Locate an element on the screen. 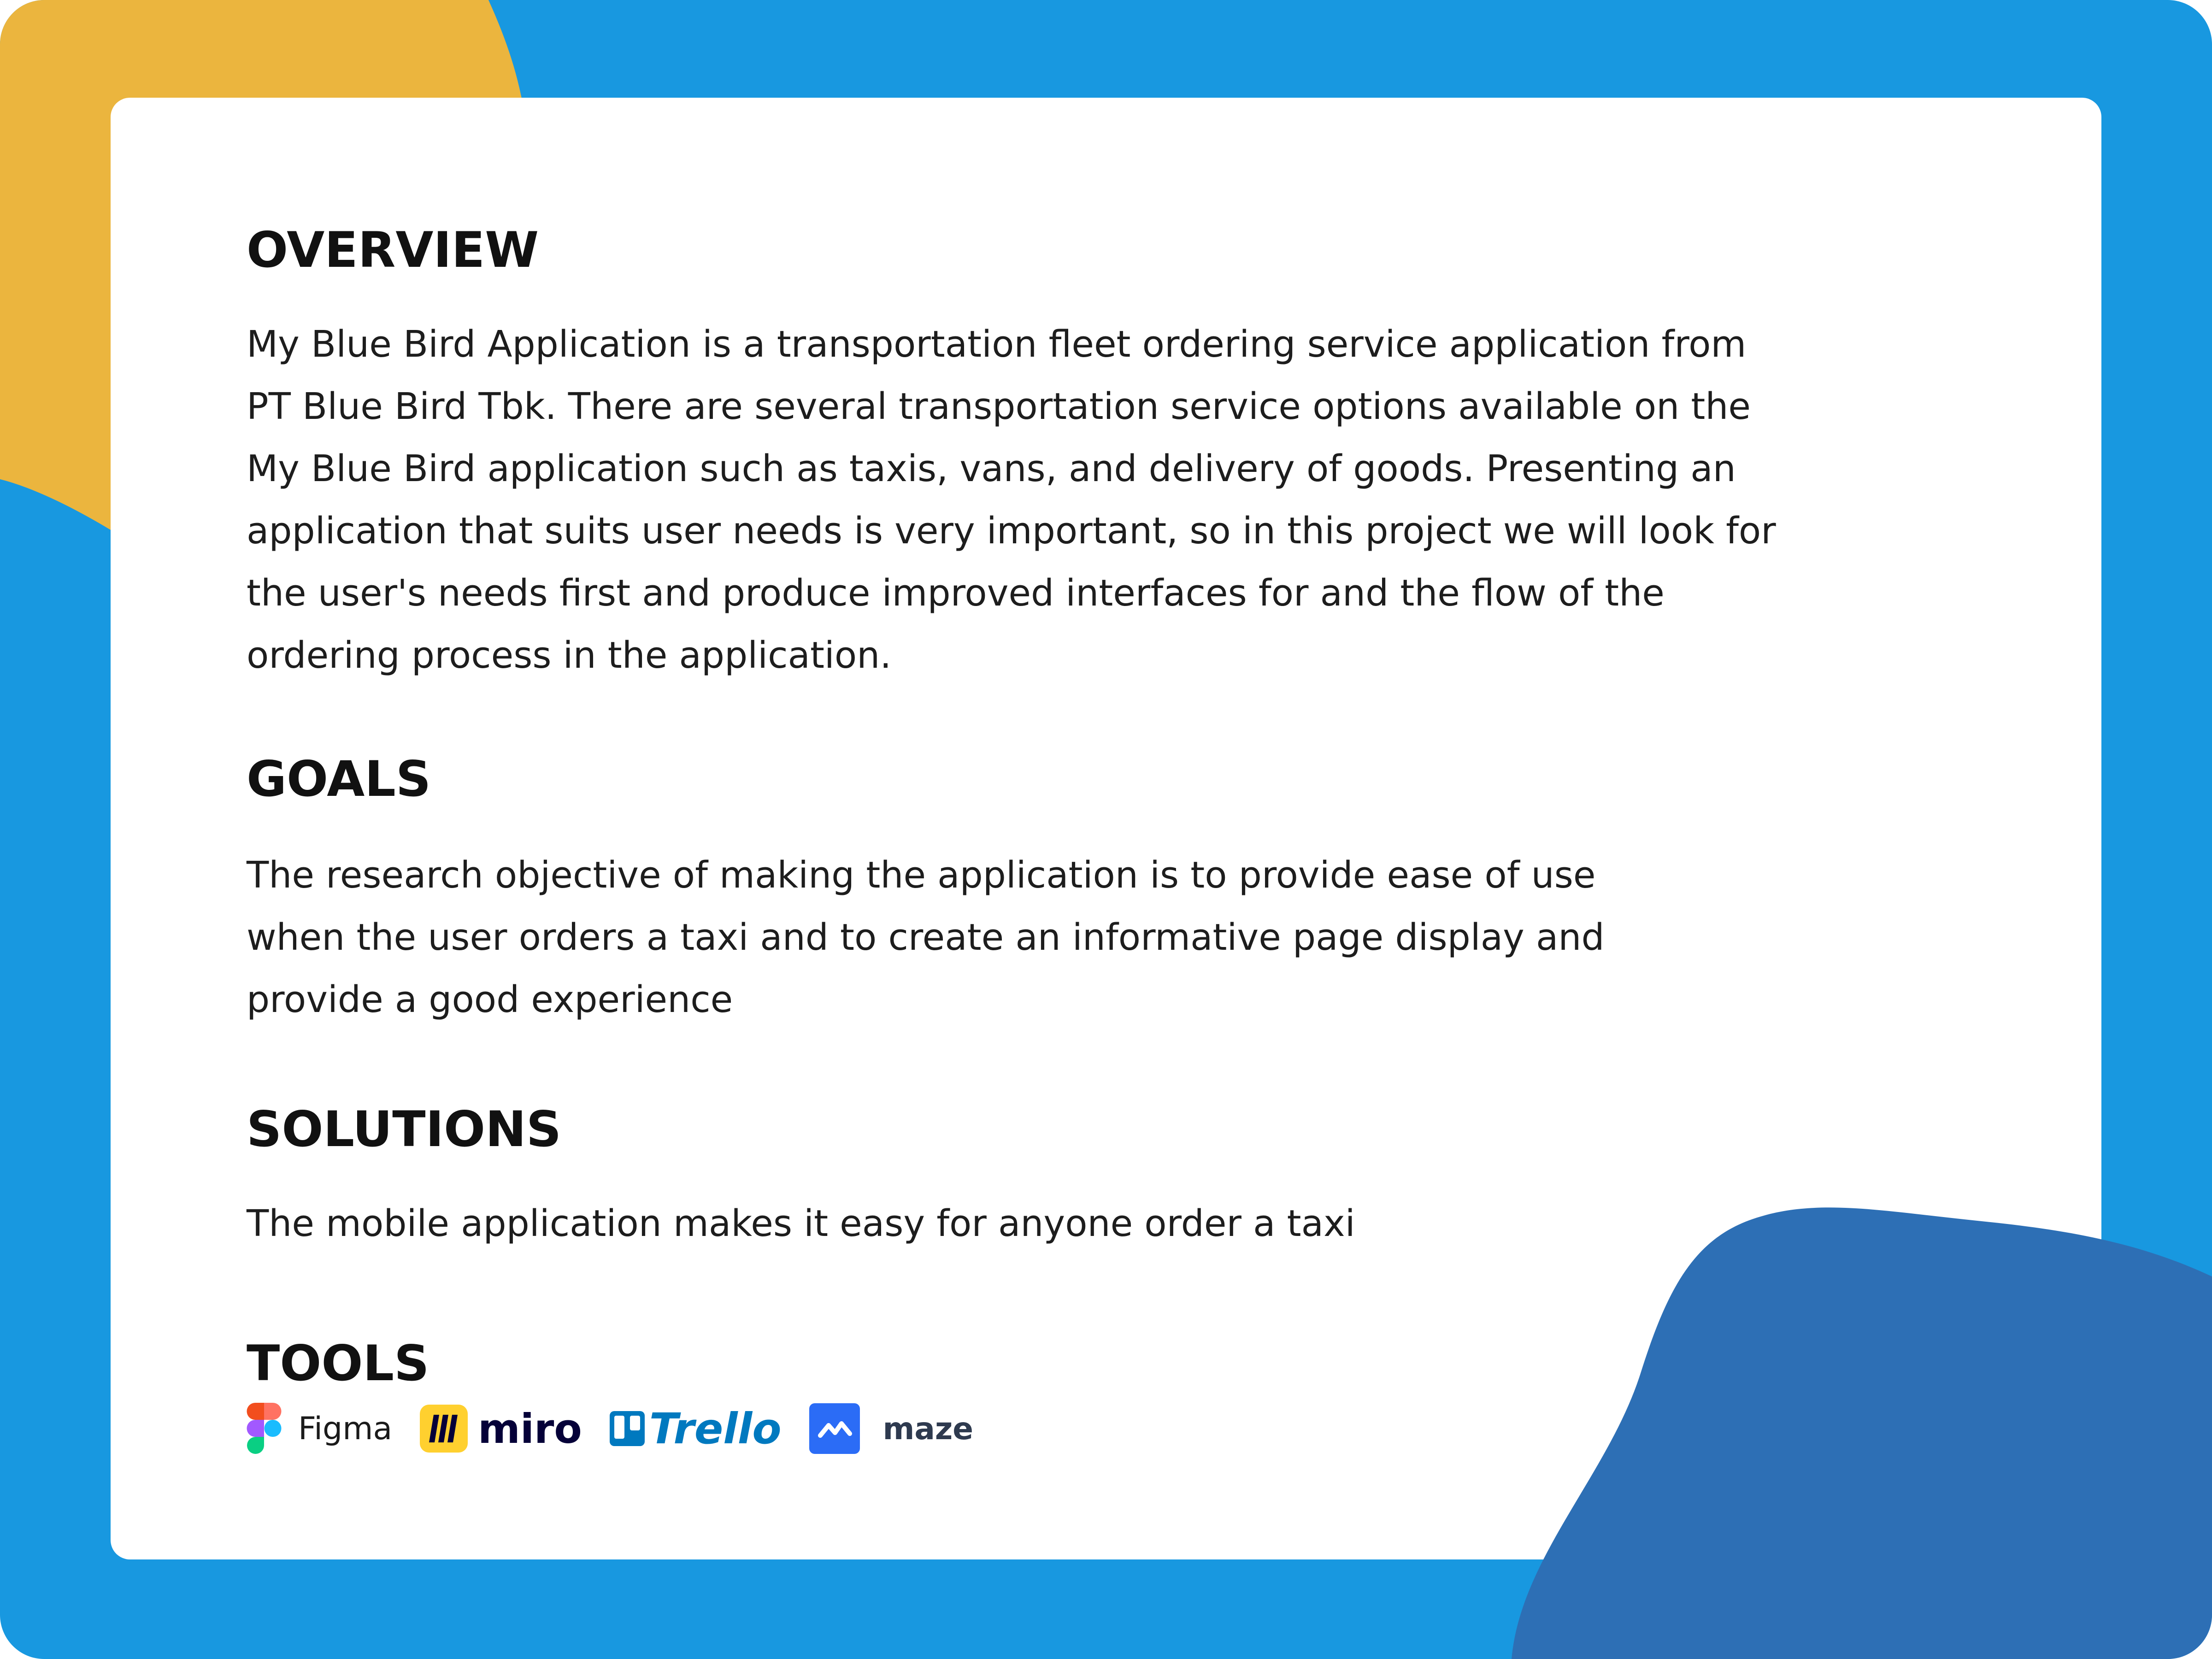 This screenshot has width=2212, height=1659. tools-heading: TOOLS is located at coordinates (338, 1363).